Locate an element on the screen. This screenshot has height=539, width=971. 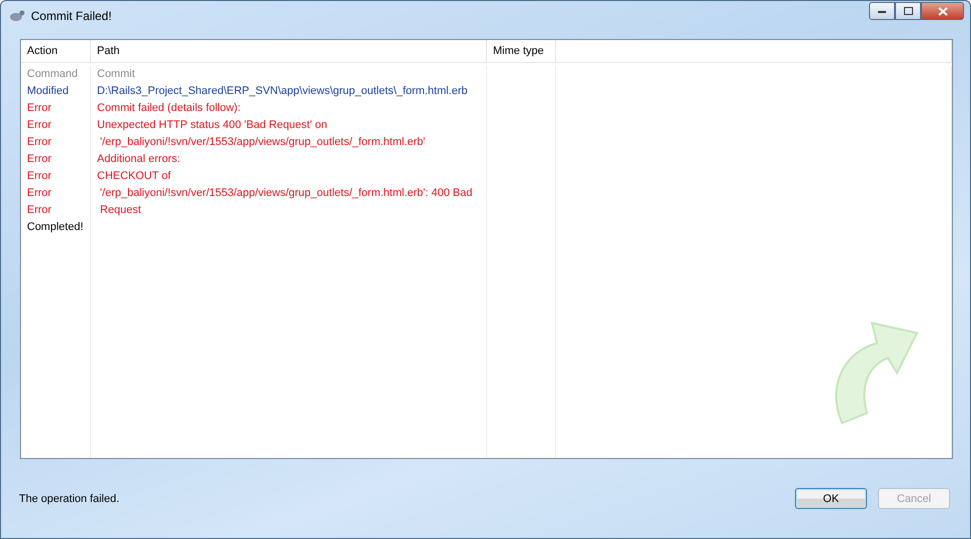
window-title: Commit Failed! is located at coordinates (72, 16).